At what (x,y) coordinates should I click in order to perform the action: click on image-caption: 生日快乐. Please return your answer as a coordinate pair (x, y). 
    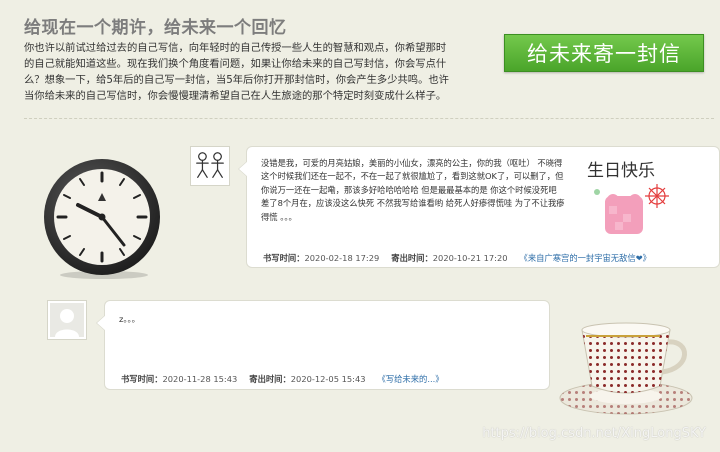
    Looking at the image, I should click on (621, 171).